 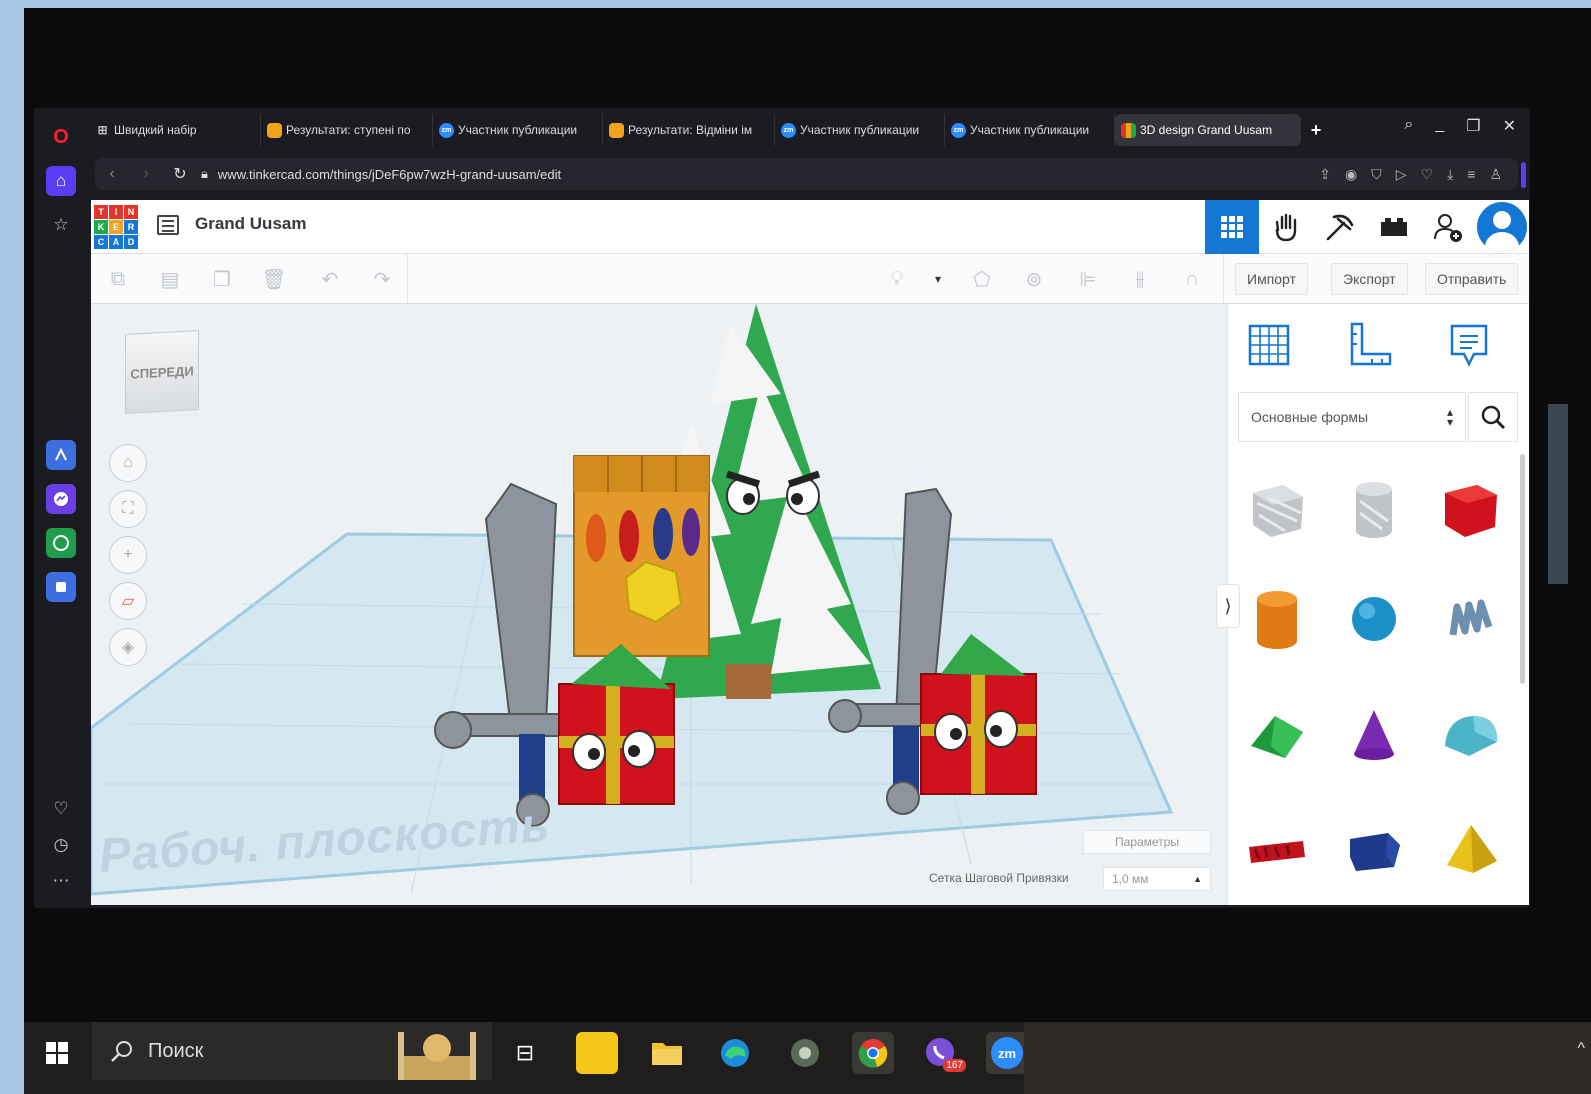 What do you see at coordinates (1472, 279) in the screenshot?
I see `send-to-button: Отправить` at bounding box center [1472, 279].